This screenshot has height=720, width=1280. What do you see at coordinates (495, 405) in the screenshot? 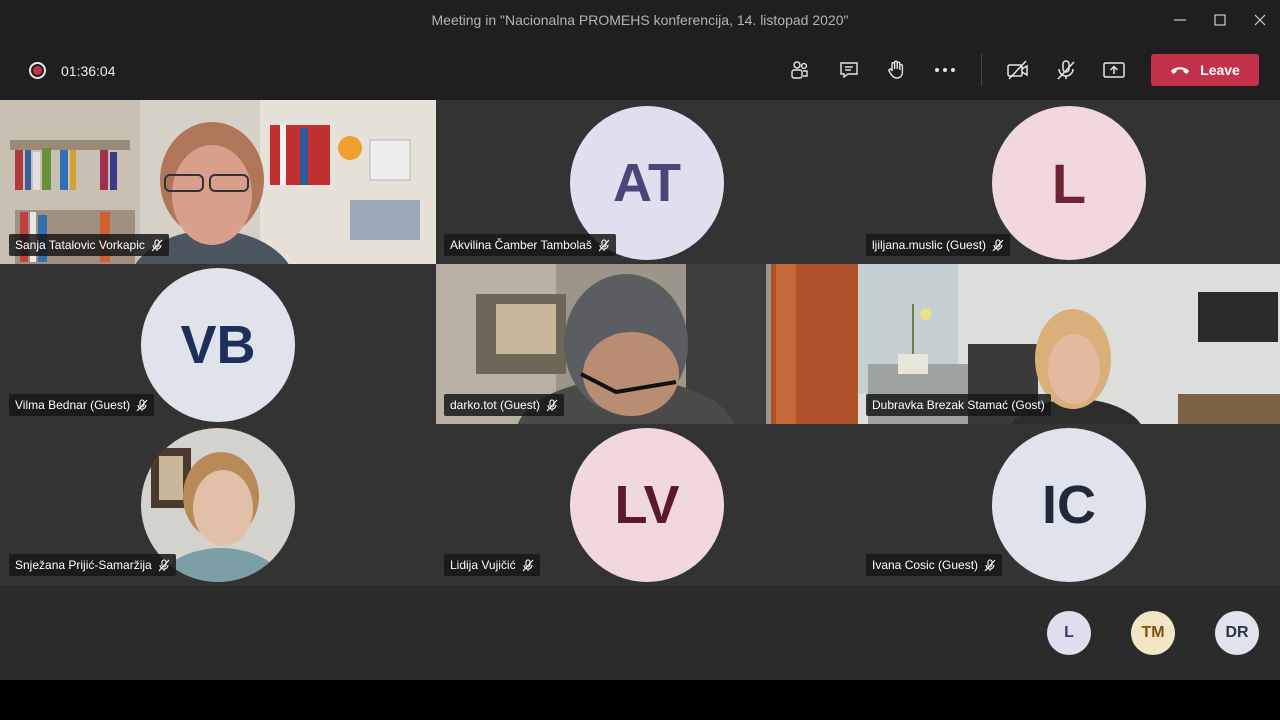
I see `participant-name: darko.tot (Guest)` at bounding box center [495, 405].